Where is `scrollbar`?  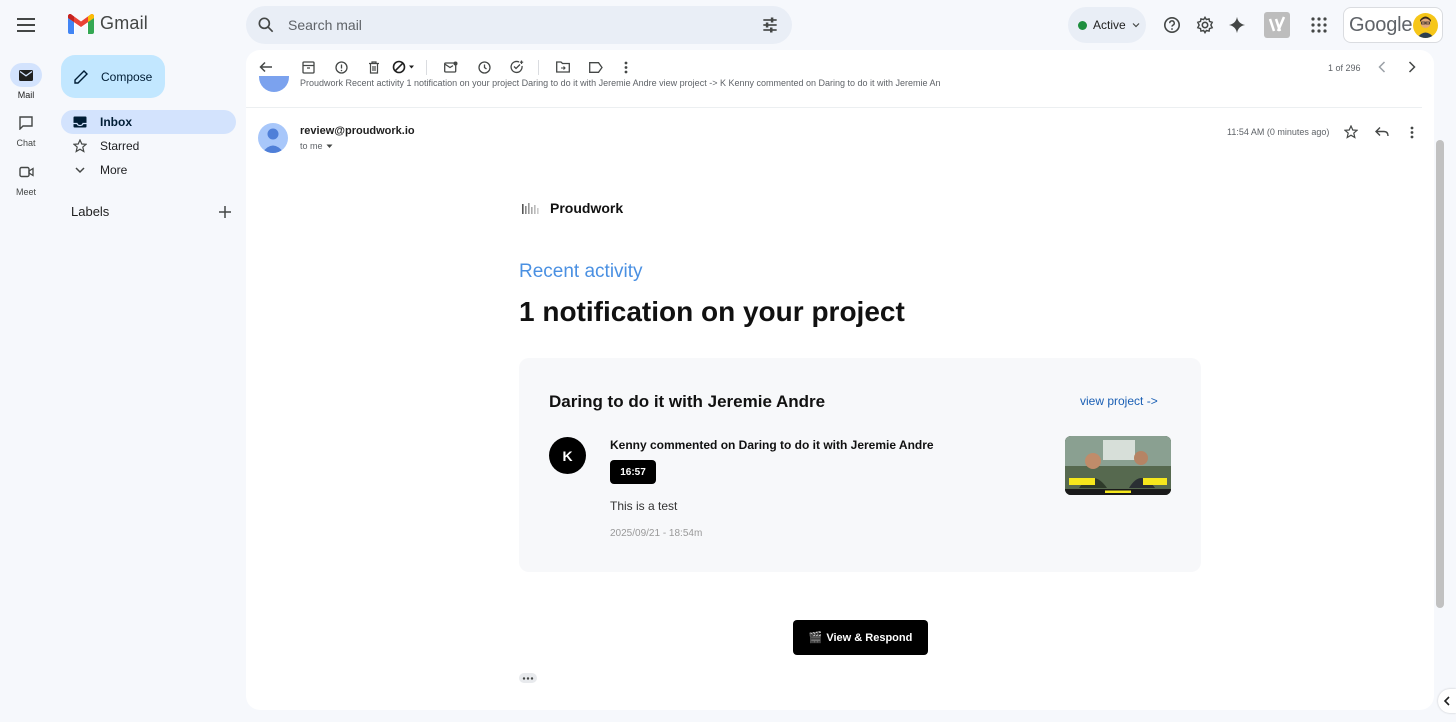
scrollbar is located at coordinates (1440, 374).